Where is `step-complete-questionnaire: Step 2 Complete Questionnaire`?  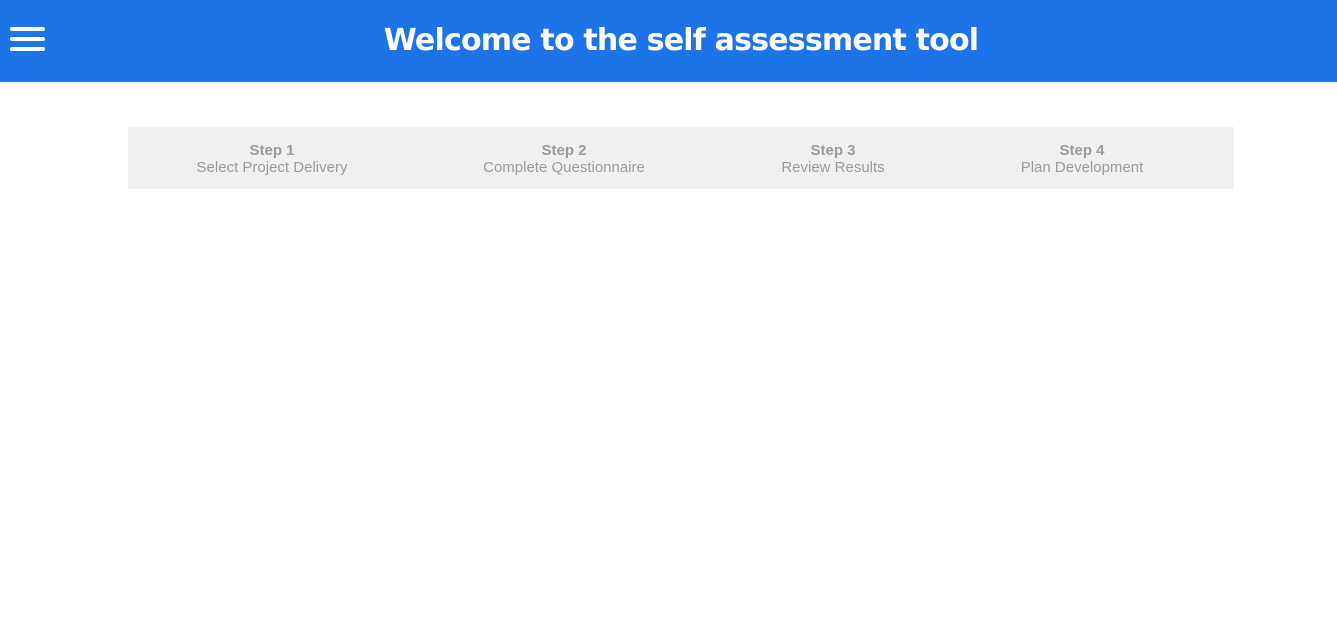
step-complete-questionnaire: Step 2 Complete Questionnaire is located at coordinates (564, 159).